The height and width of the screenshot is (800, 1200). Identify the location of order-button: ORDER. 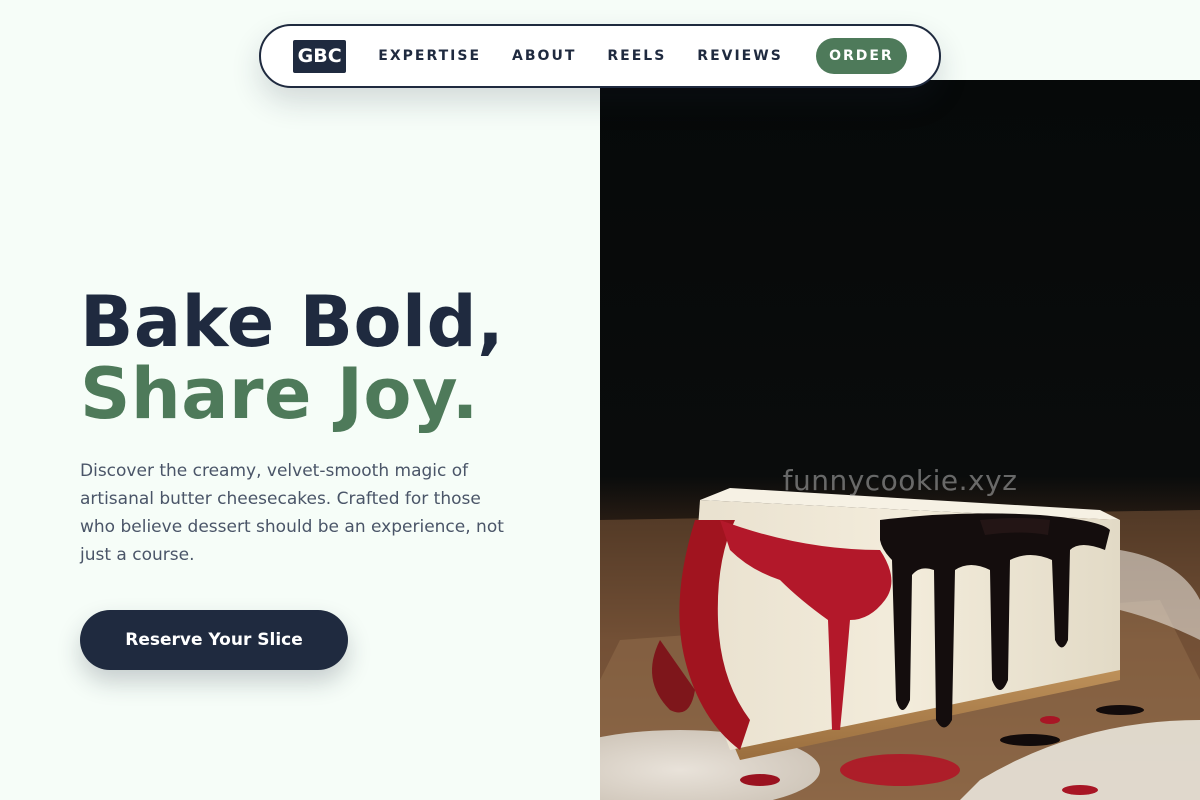
(861, 56).